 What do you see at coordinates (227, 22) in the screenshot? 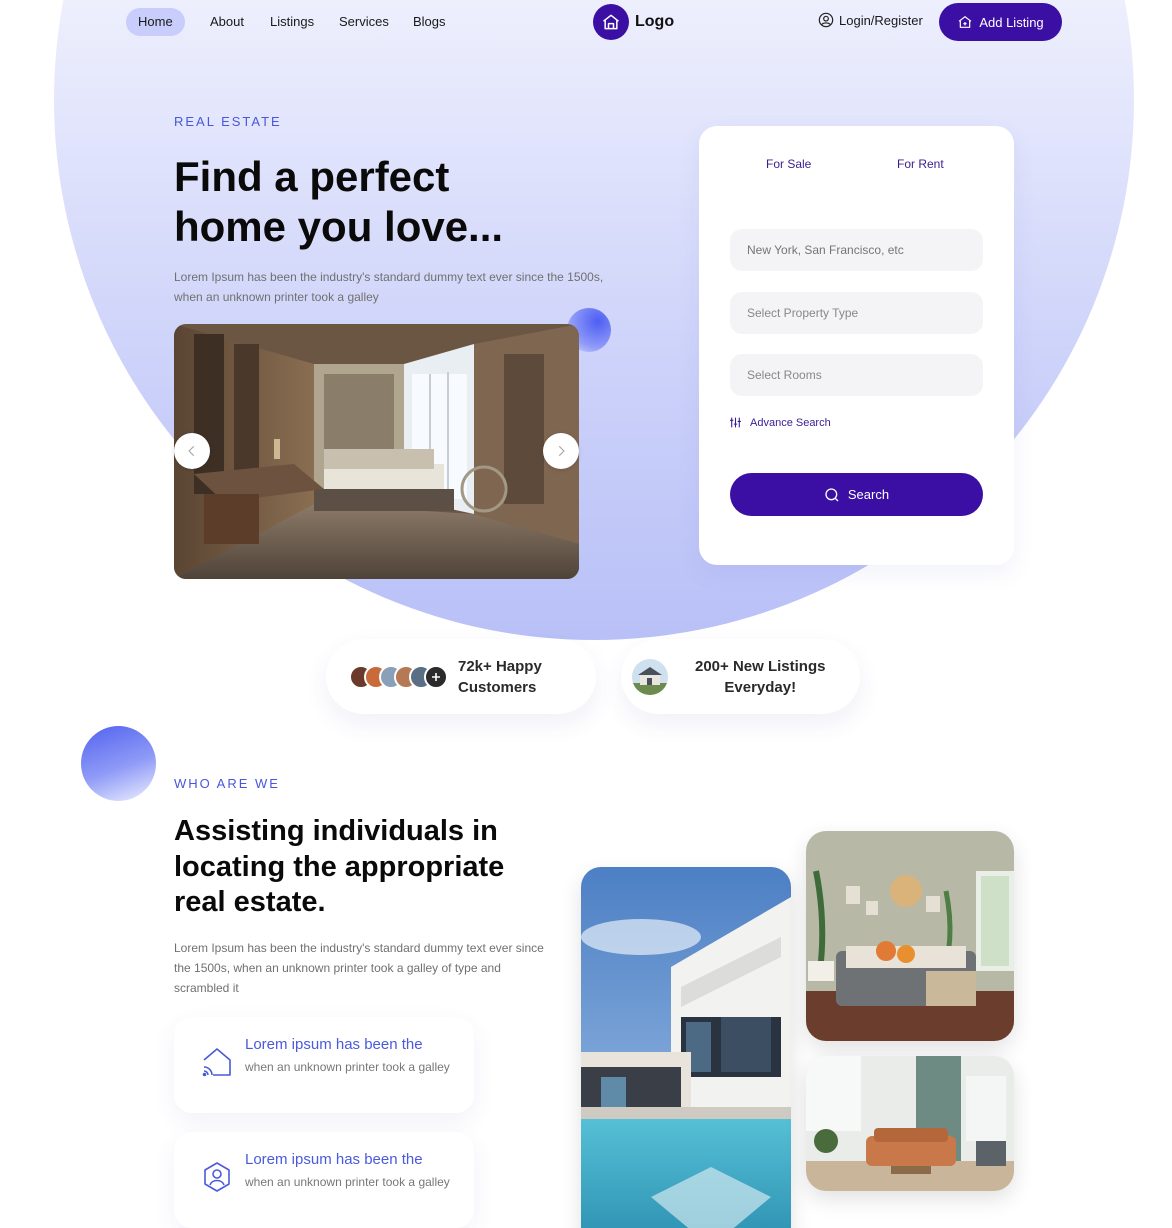
I see `nav-item-about: About` at bounding box center [227, 22].